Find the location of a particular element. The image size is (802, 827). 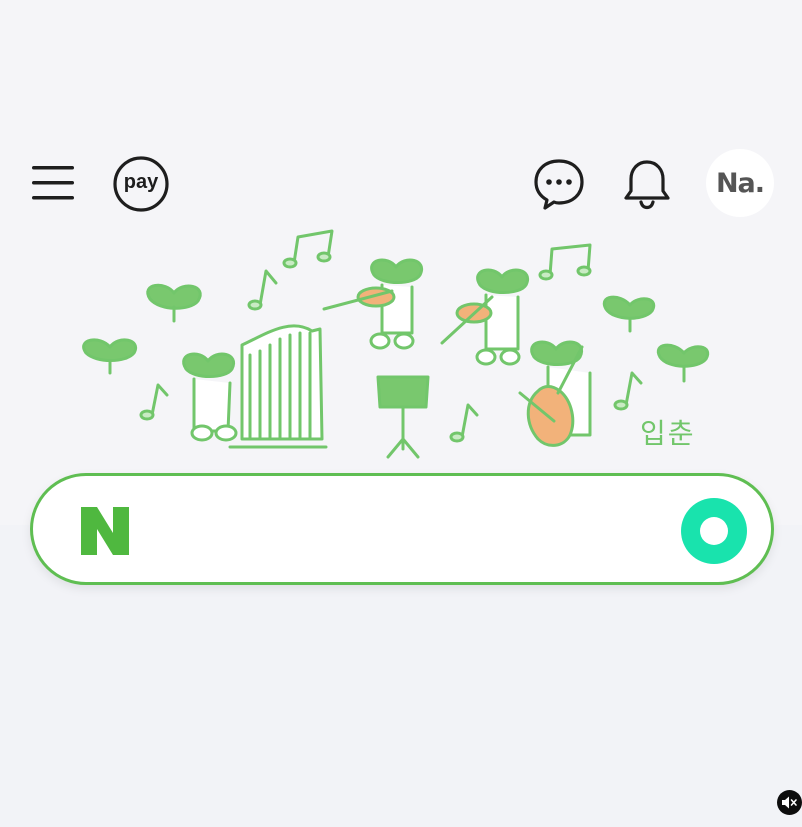

cellist-figure is located at coordinates (555, 393).